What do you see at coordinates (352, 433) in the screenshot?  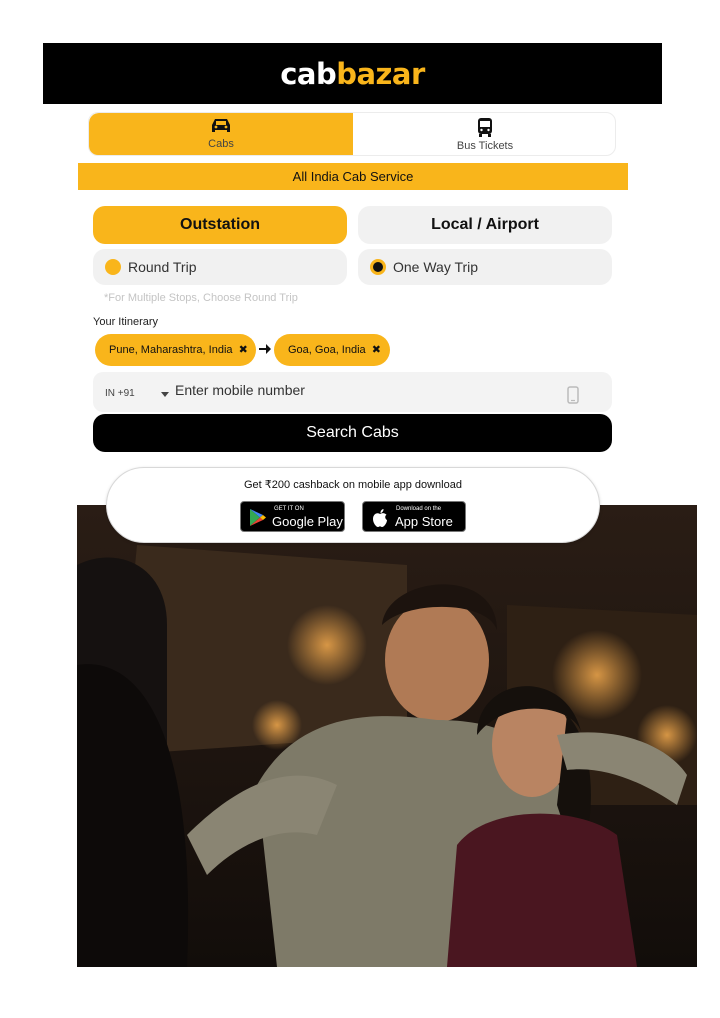 I see `search-cabs-button: Search Cabs` at bounding box center [352, 433].